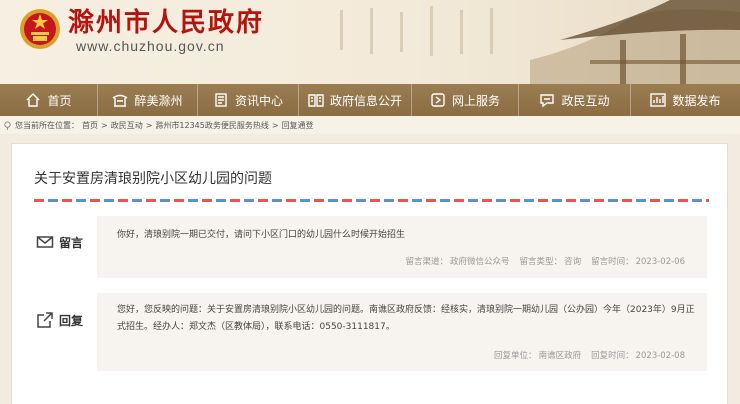  What do you see at coordinates (438, 100) in the screenshot?
I see `service-icon` at bounding box center [438, 100].